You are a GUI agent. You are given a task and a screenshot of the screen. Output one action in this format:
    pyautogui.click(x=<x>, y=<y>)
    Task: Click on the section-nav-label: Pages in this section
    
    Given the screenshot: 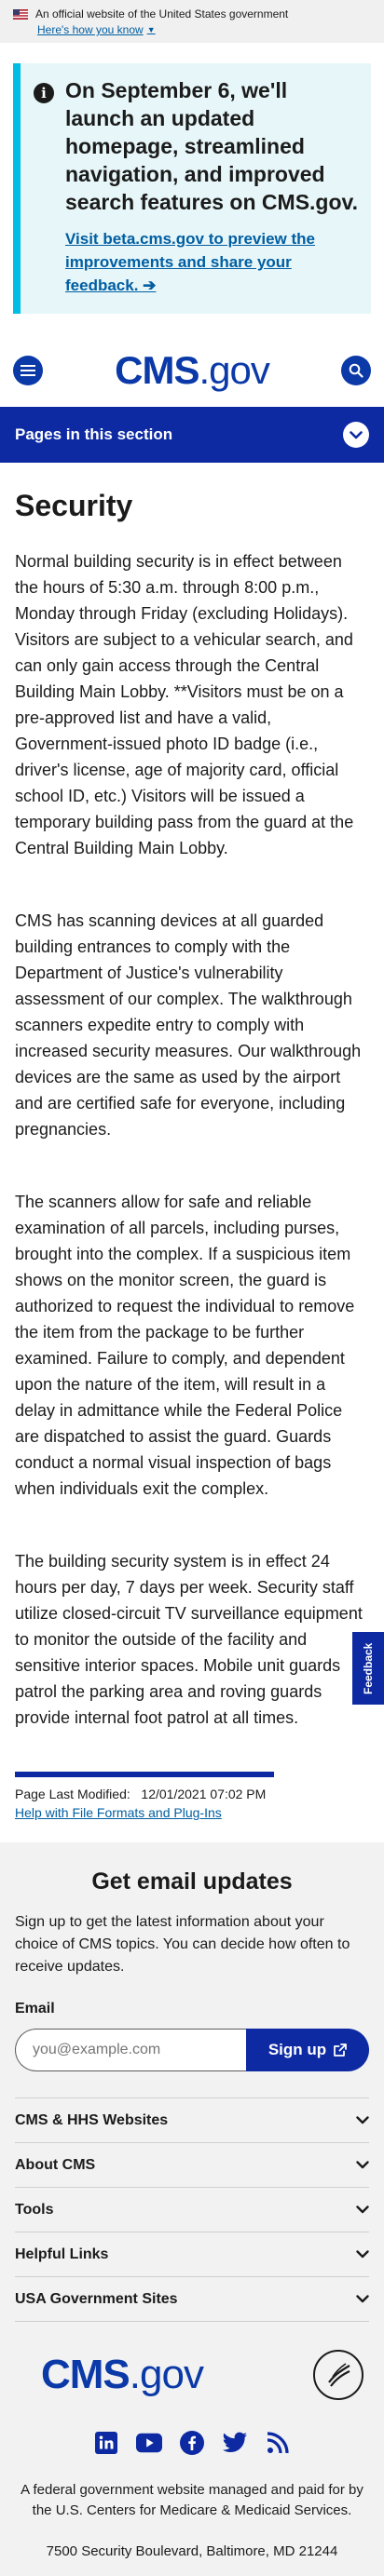 What is the action you would take?
    pyautogui.click(x=94, y=434)
    